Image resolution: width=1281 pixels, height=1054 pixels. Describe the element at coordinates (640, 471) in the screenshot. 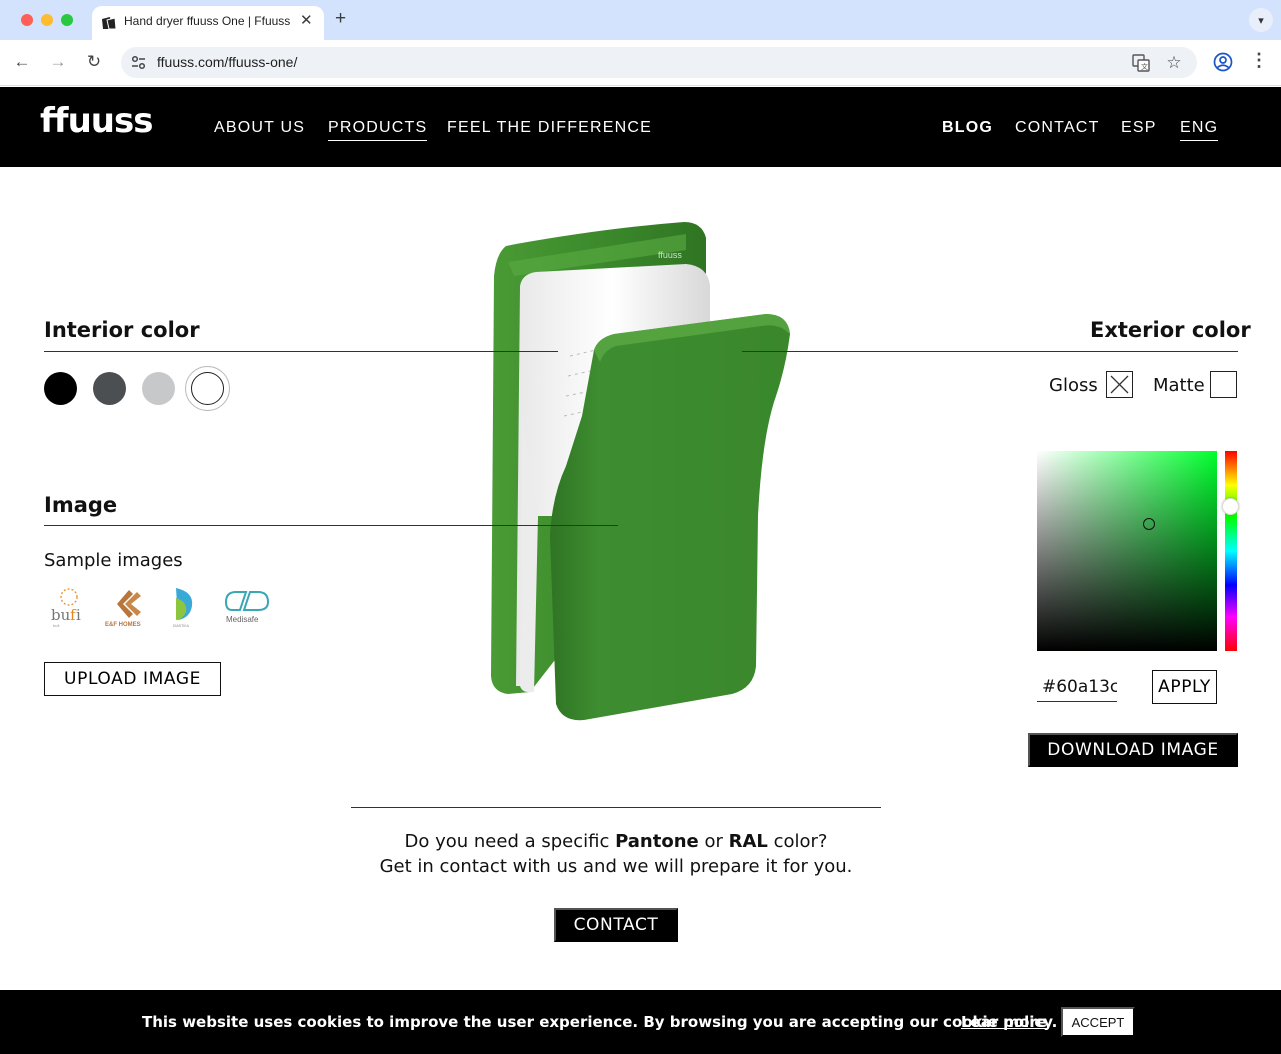

I see `hand-dryer-product-image: ffuuss` at that location.